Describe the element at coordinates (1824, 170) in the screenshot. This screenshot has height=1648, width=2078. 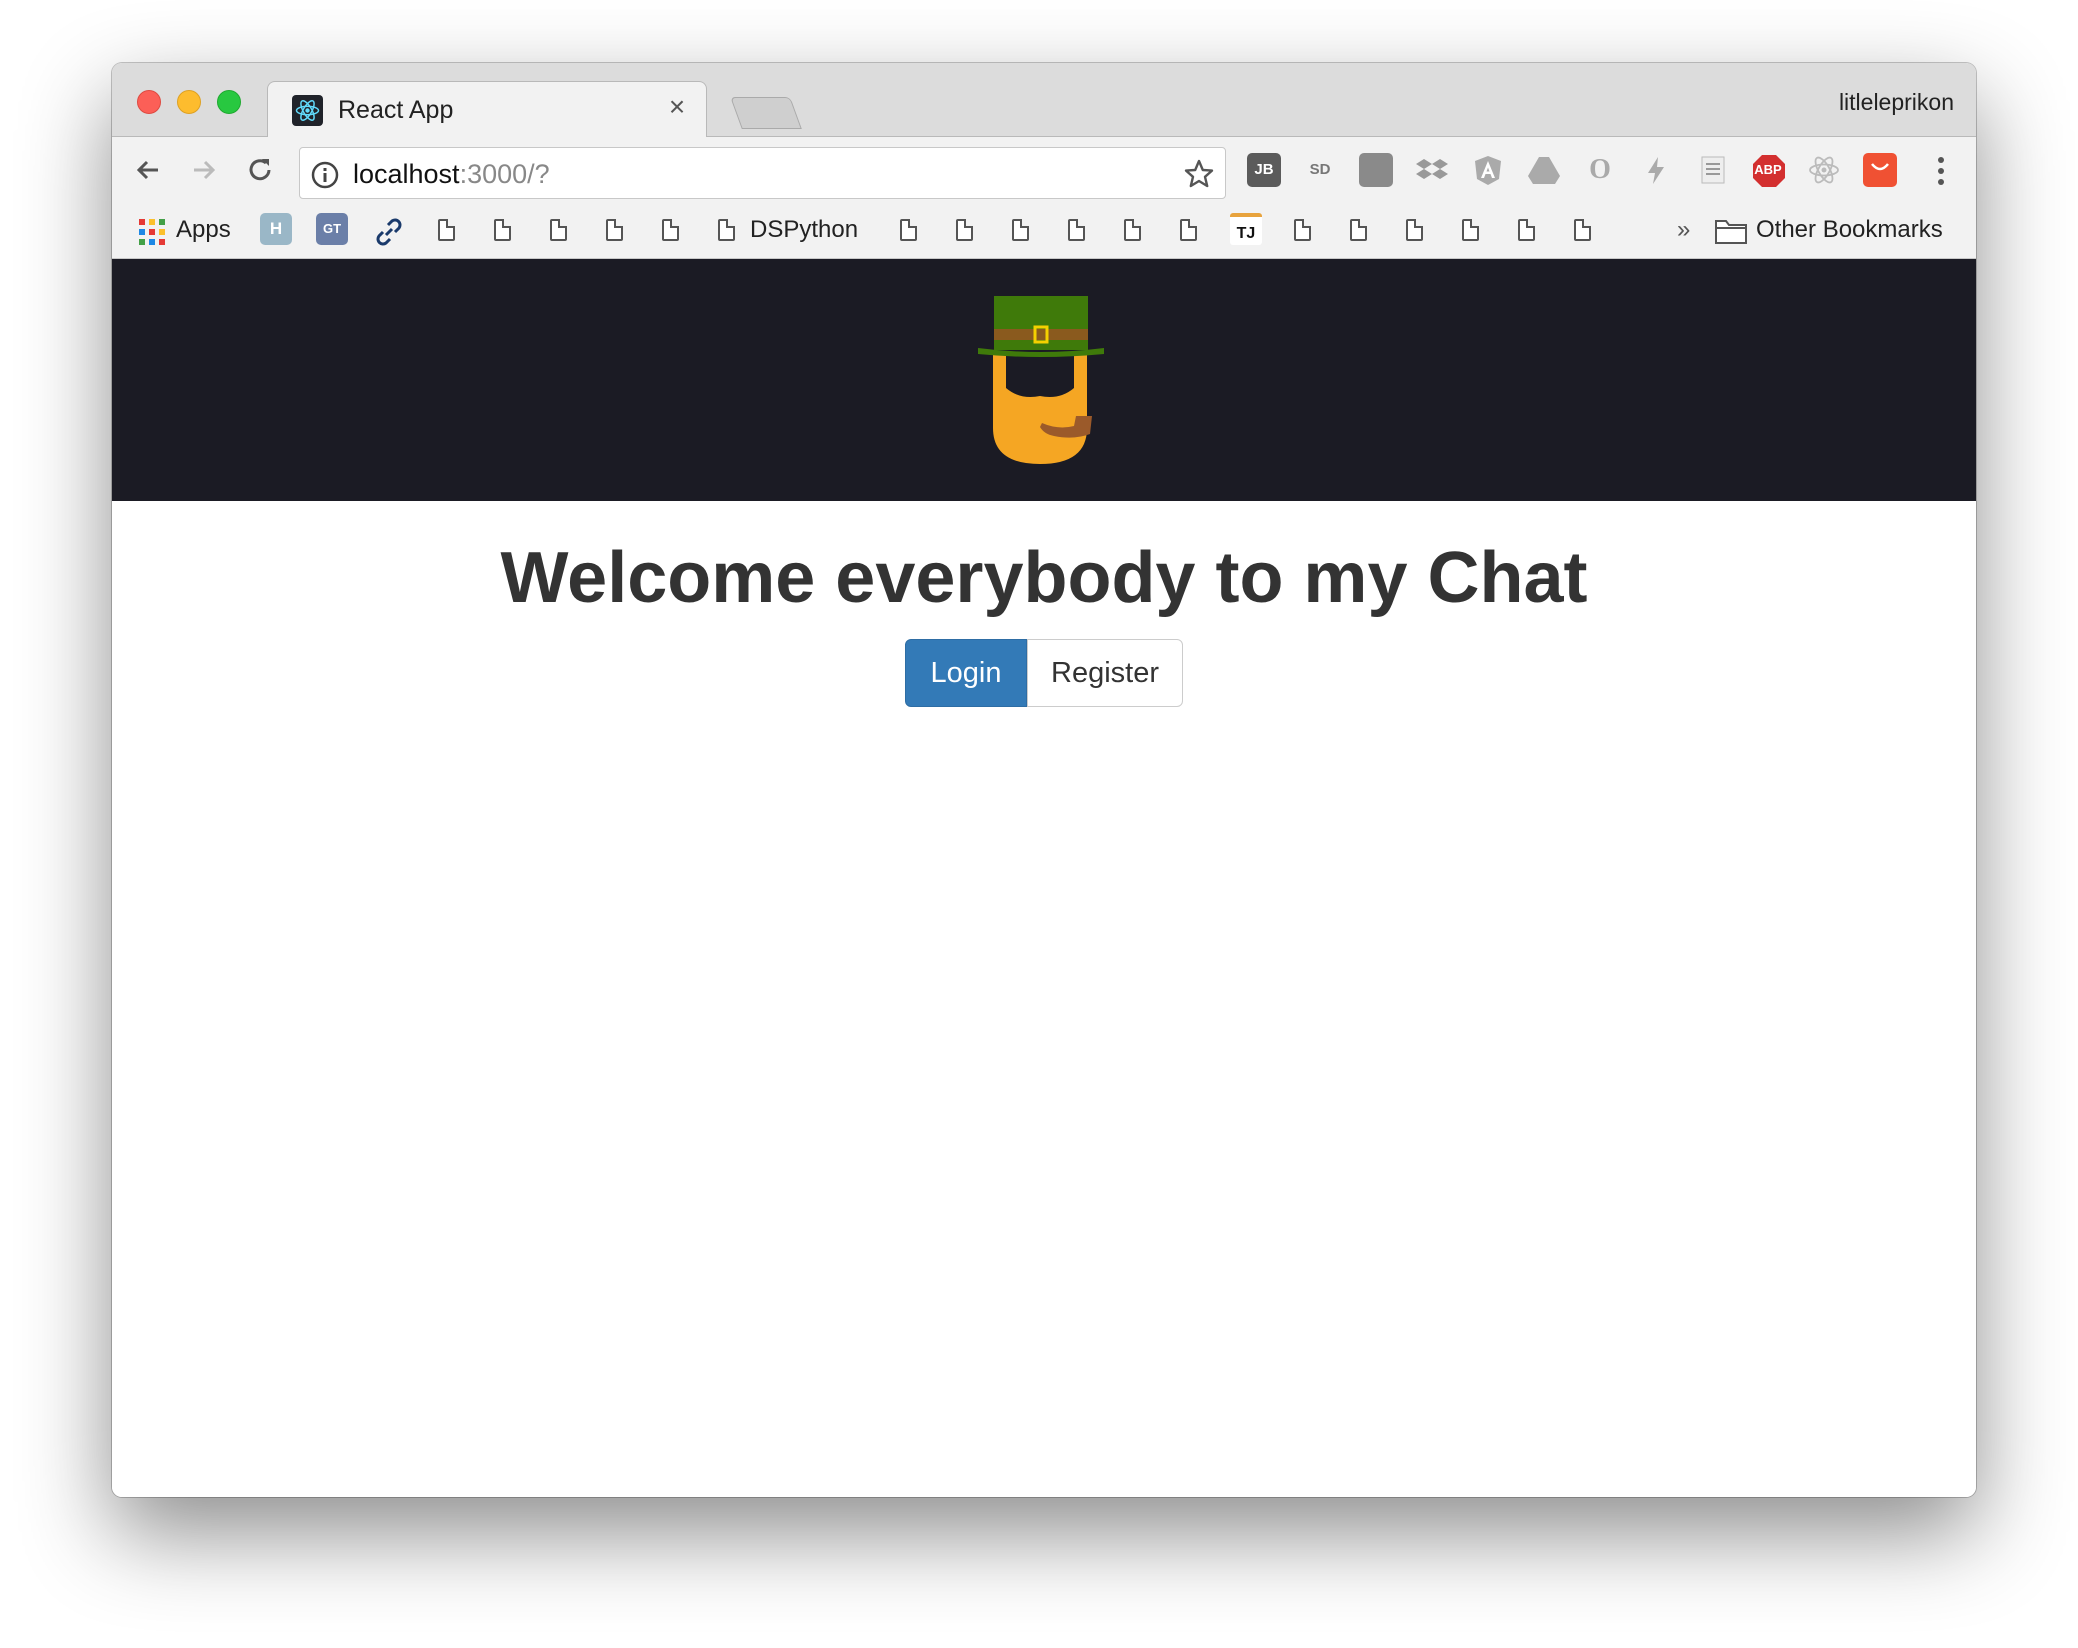
I see `react-devtools-icon` at that location.